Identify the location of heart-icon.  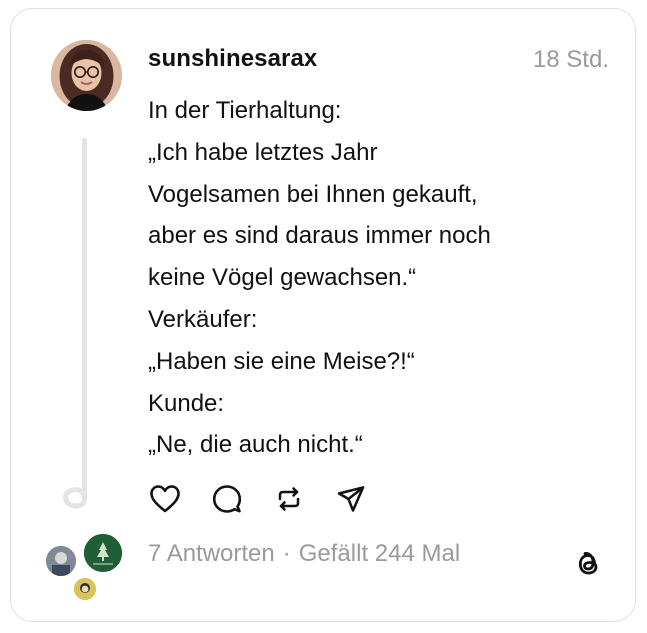
(165, 499).